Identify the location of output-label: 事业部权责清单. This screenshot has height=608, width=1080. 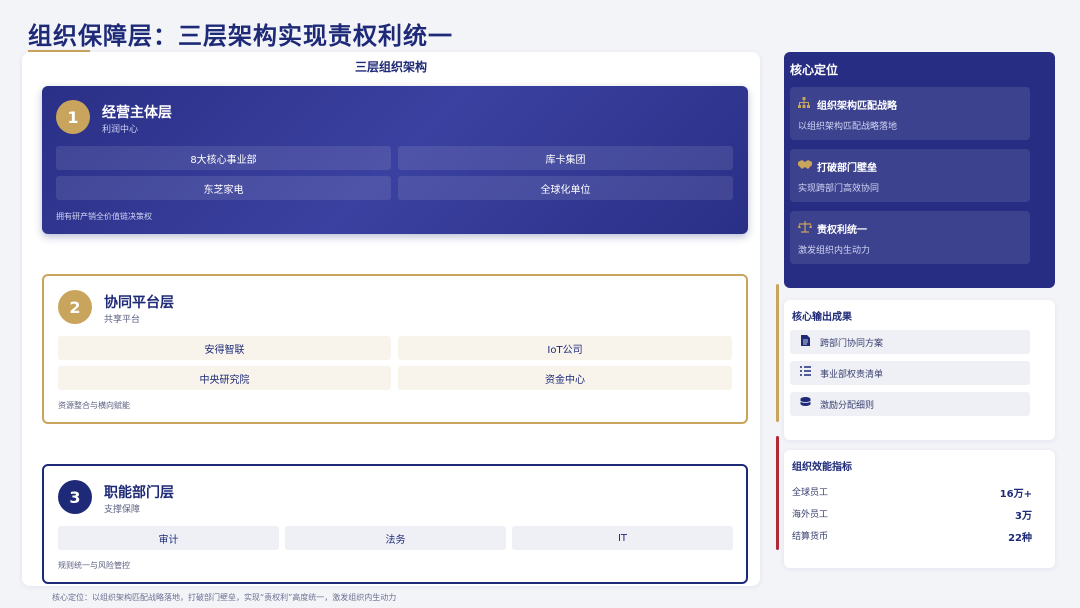
(852, 375).